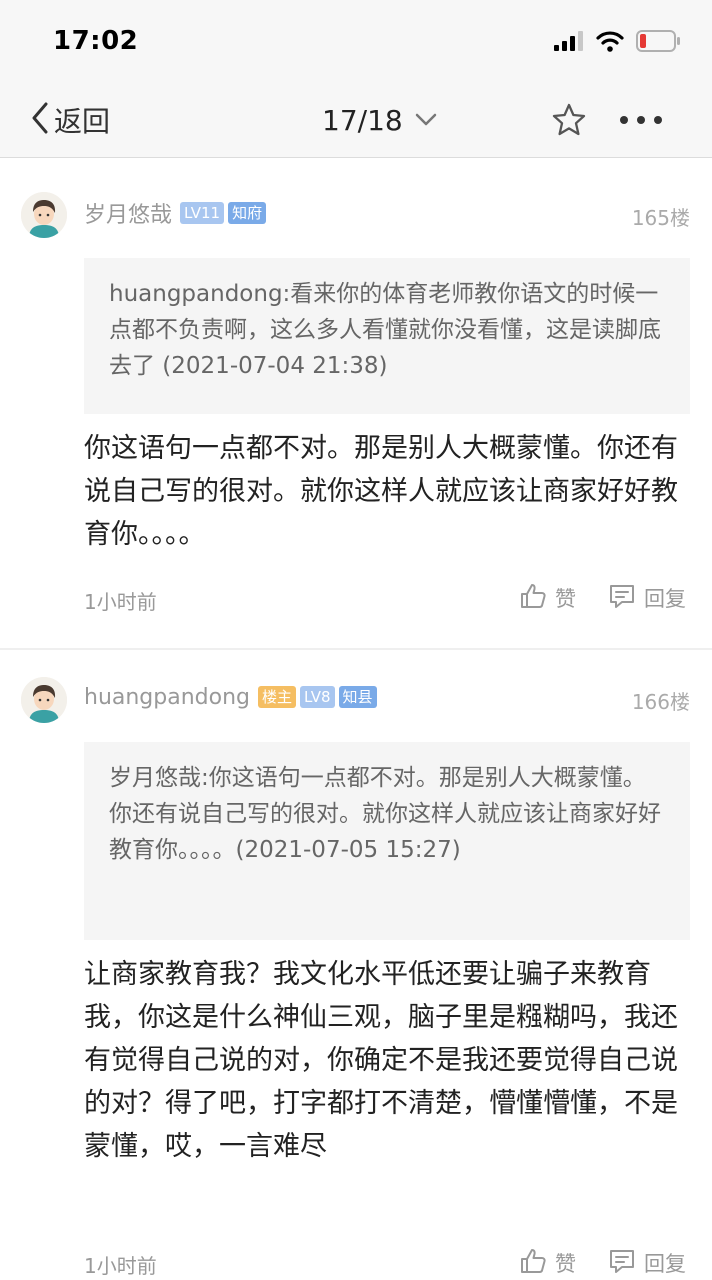  What do you see at coordinates (659, 43) in the screenshot?
I see `battery-low-icon` at bounding box center [659, 43].